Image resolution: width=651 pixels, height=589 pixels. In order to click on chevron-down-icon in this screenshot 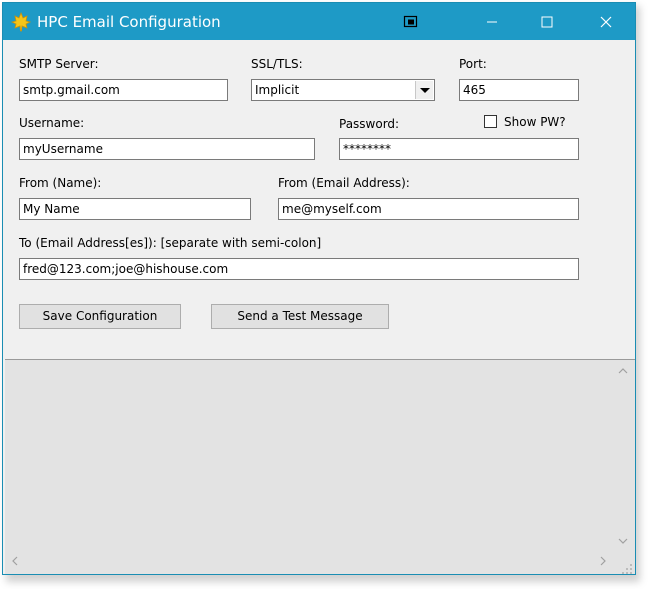, I will do `click(424, 90)`.